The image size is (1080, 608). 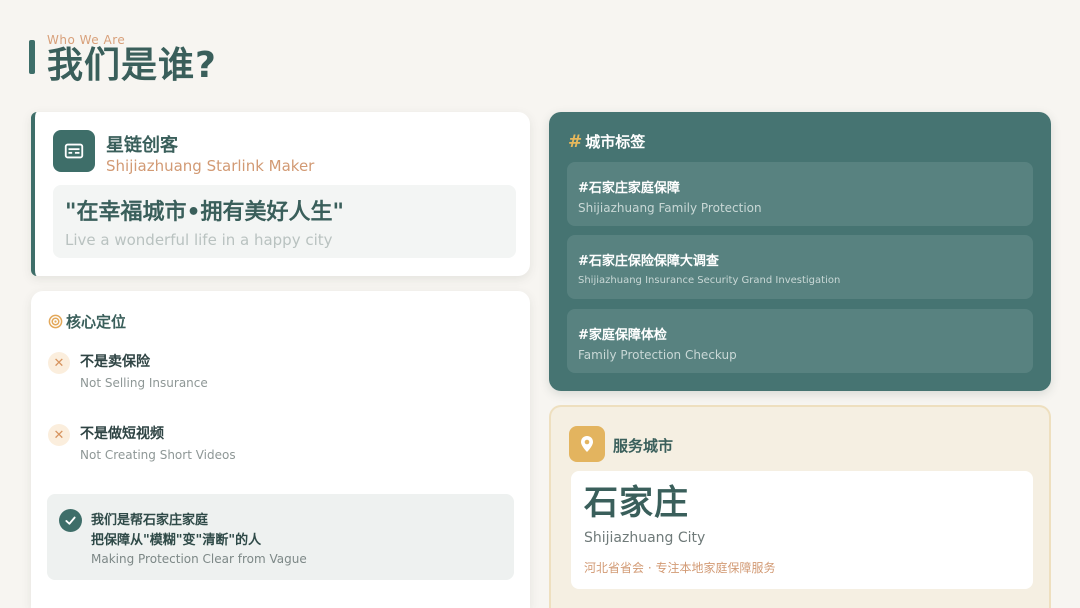 I want to click on not-item-zh: 不是做短视频, so click(x=122, y=434).